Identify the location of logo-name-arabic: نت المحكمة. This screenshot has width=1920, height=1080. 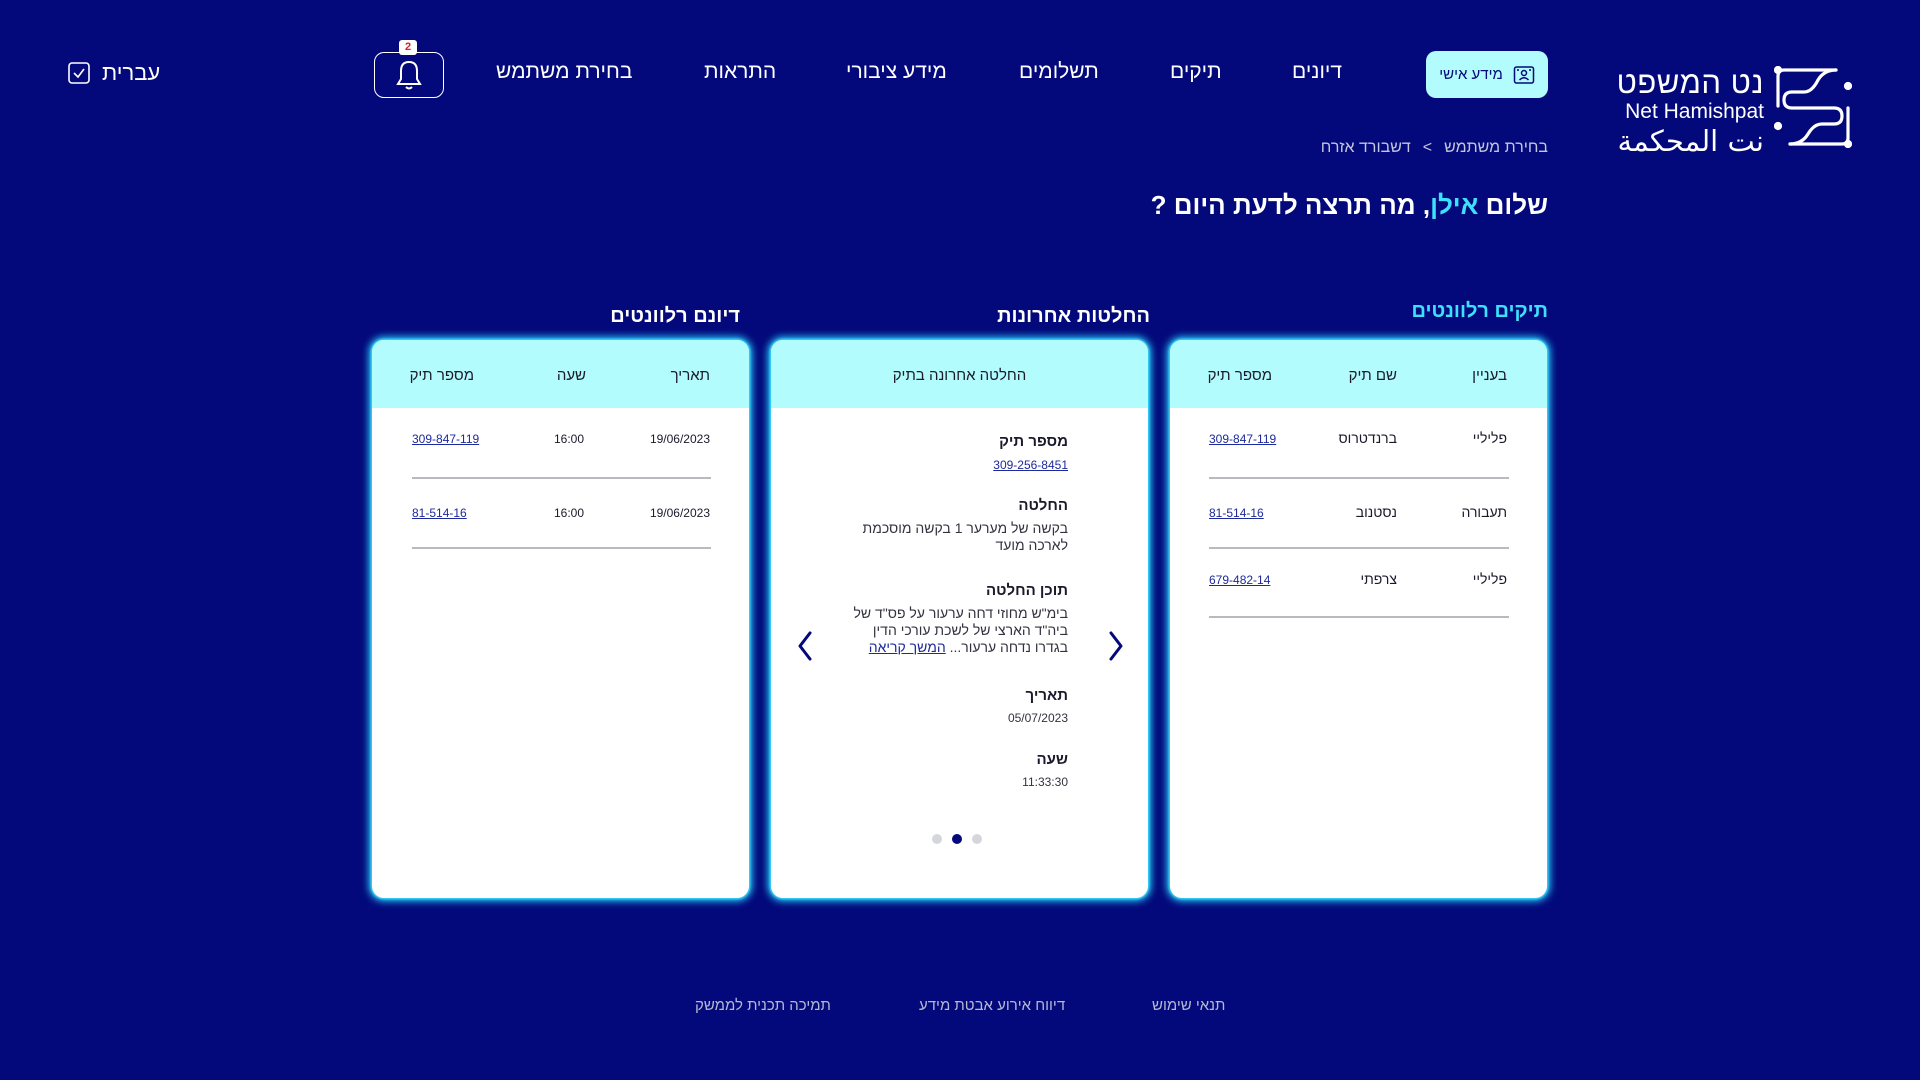
(1690, 141).